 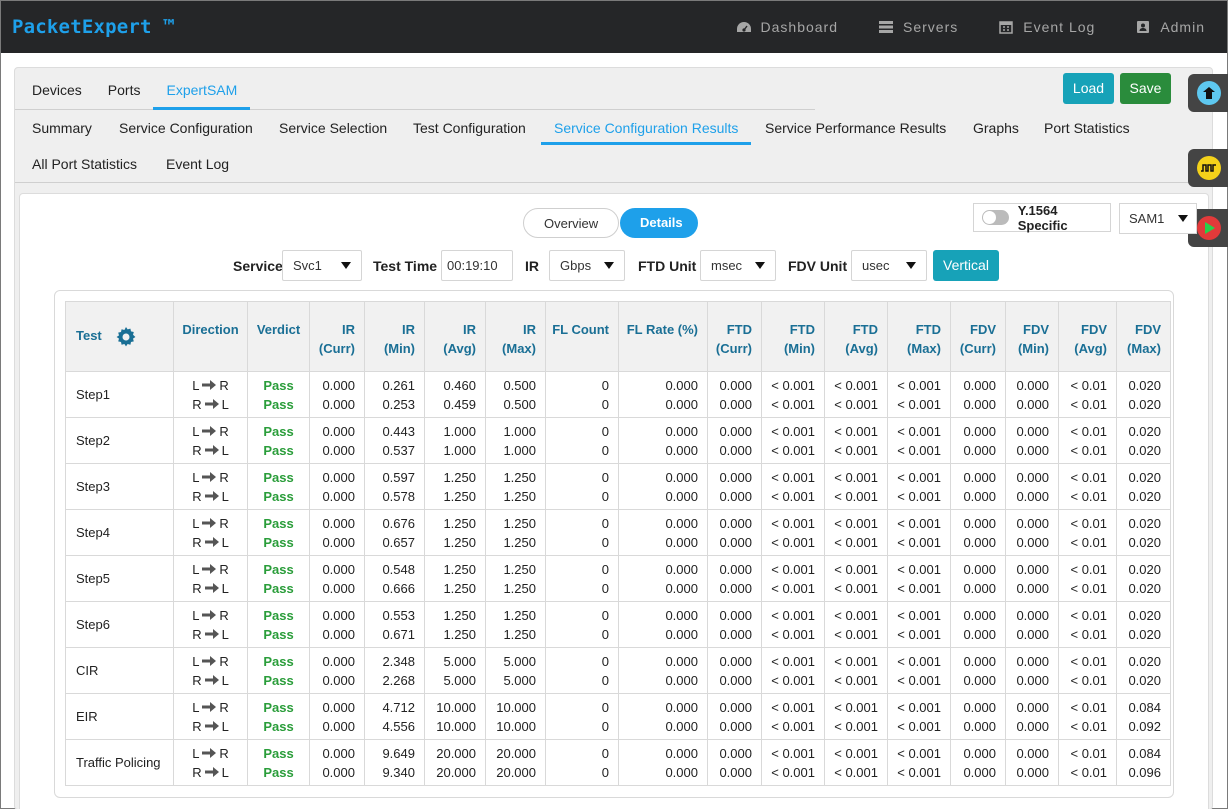 What do you see at coordinates (1087, 128) in the screenshot?
I see `tab-port-statistics: Port Statistics` at bounding box center [1087, 128].